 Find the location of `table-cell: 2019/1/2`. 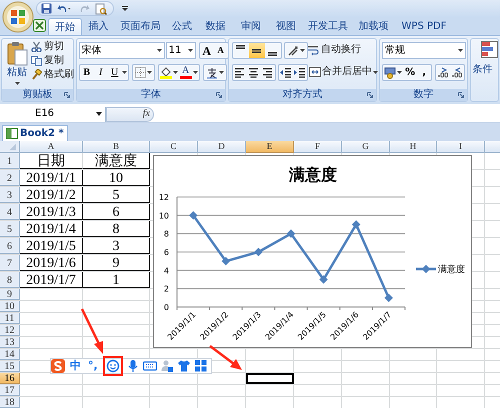

table-cell: 2019/1/2 is located at coordinates (51, 195).